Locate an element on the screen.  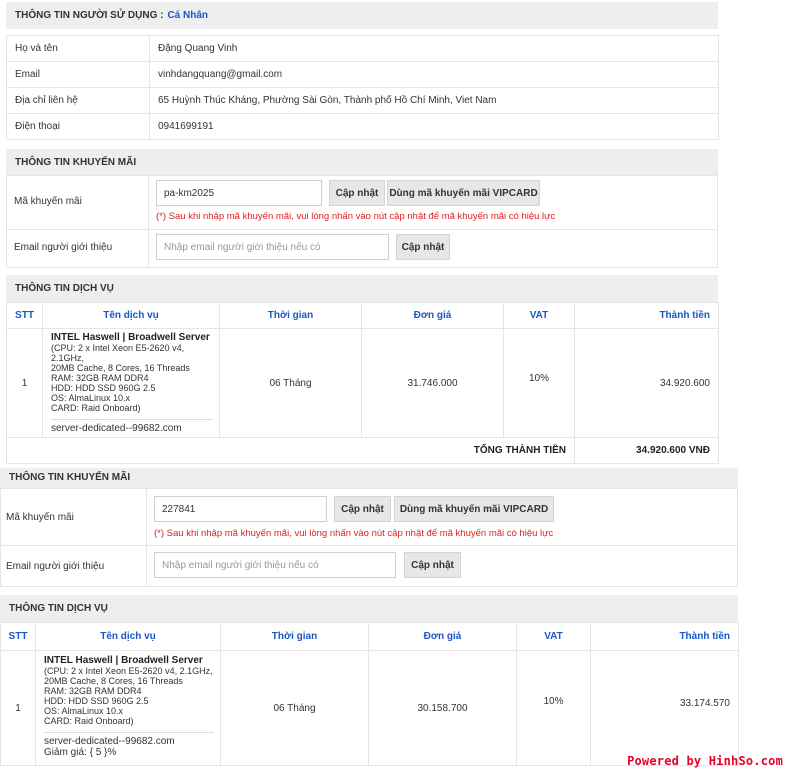
user-row-name: Họ và tên Đặng Quang Vinh is located at coordinates (362, 48).